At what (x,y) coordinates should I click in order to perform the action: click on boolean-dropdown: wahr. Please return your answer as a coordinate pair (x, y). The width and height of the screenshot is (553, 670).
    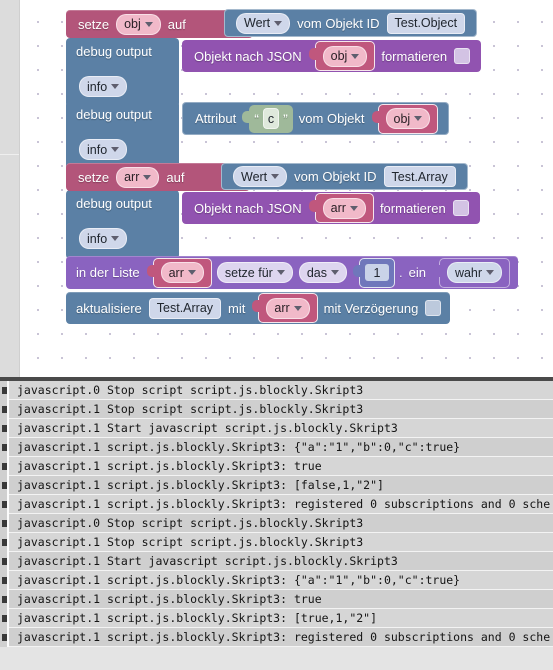
    Looking at the image, I should click on (474, 272).